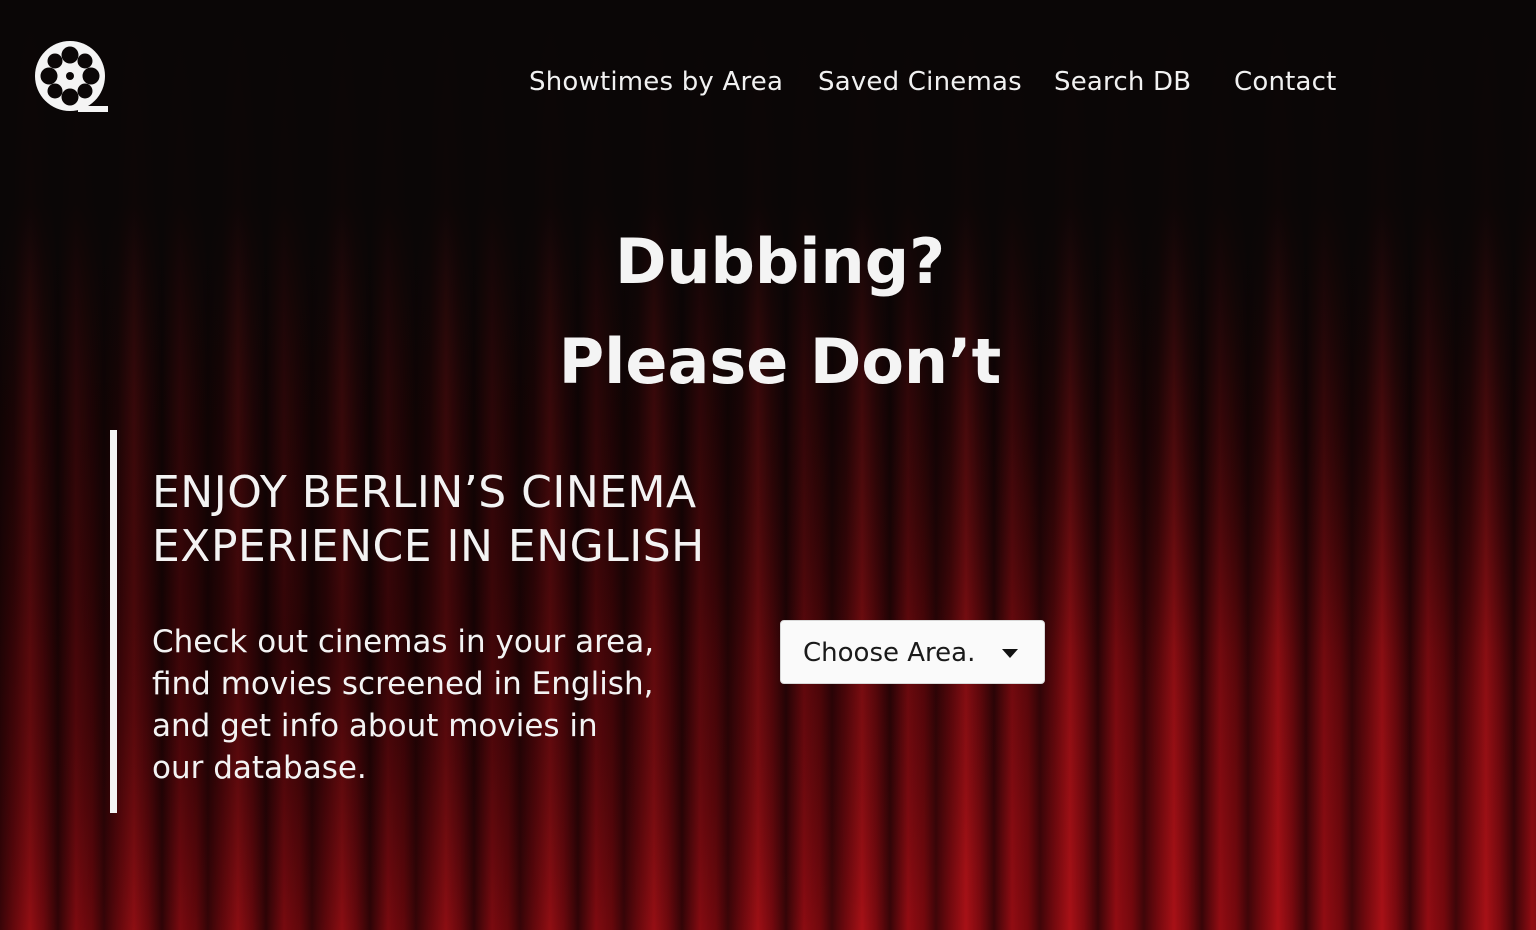  I want to click on caret-down-icon, so click(1010, 653).